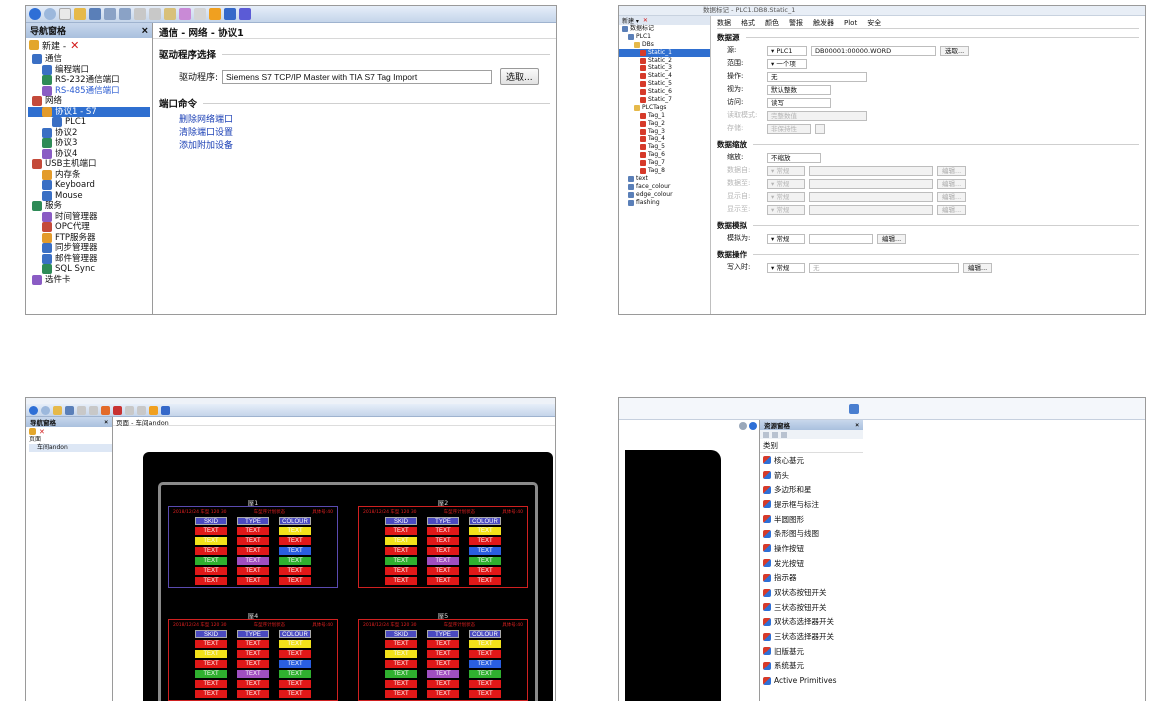 This screenshot has height=701, width=1157. What do you see at coordinates (884, 267) in the screenshot?
I see `write-field: 无` at bounding box center [884, 267].